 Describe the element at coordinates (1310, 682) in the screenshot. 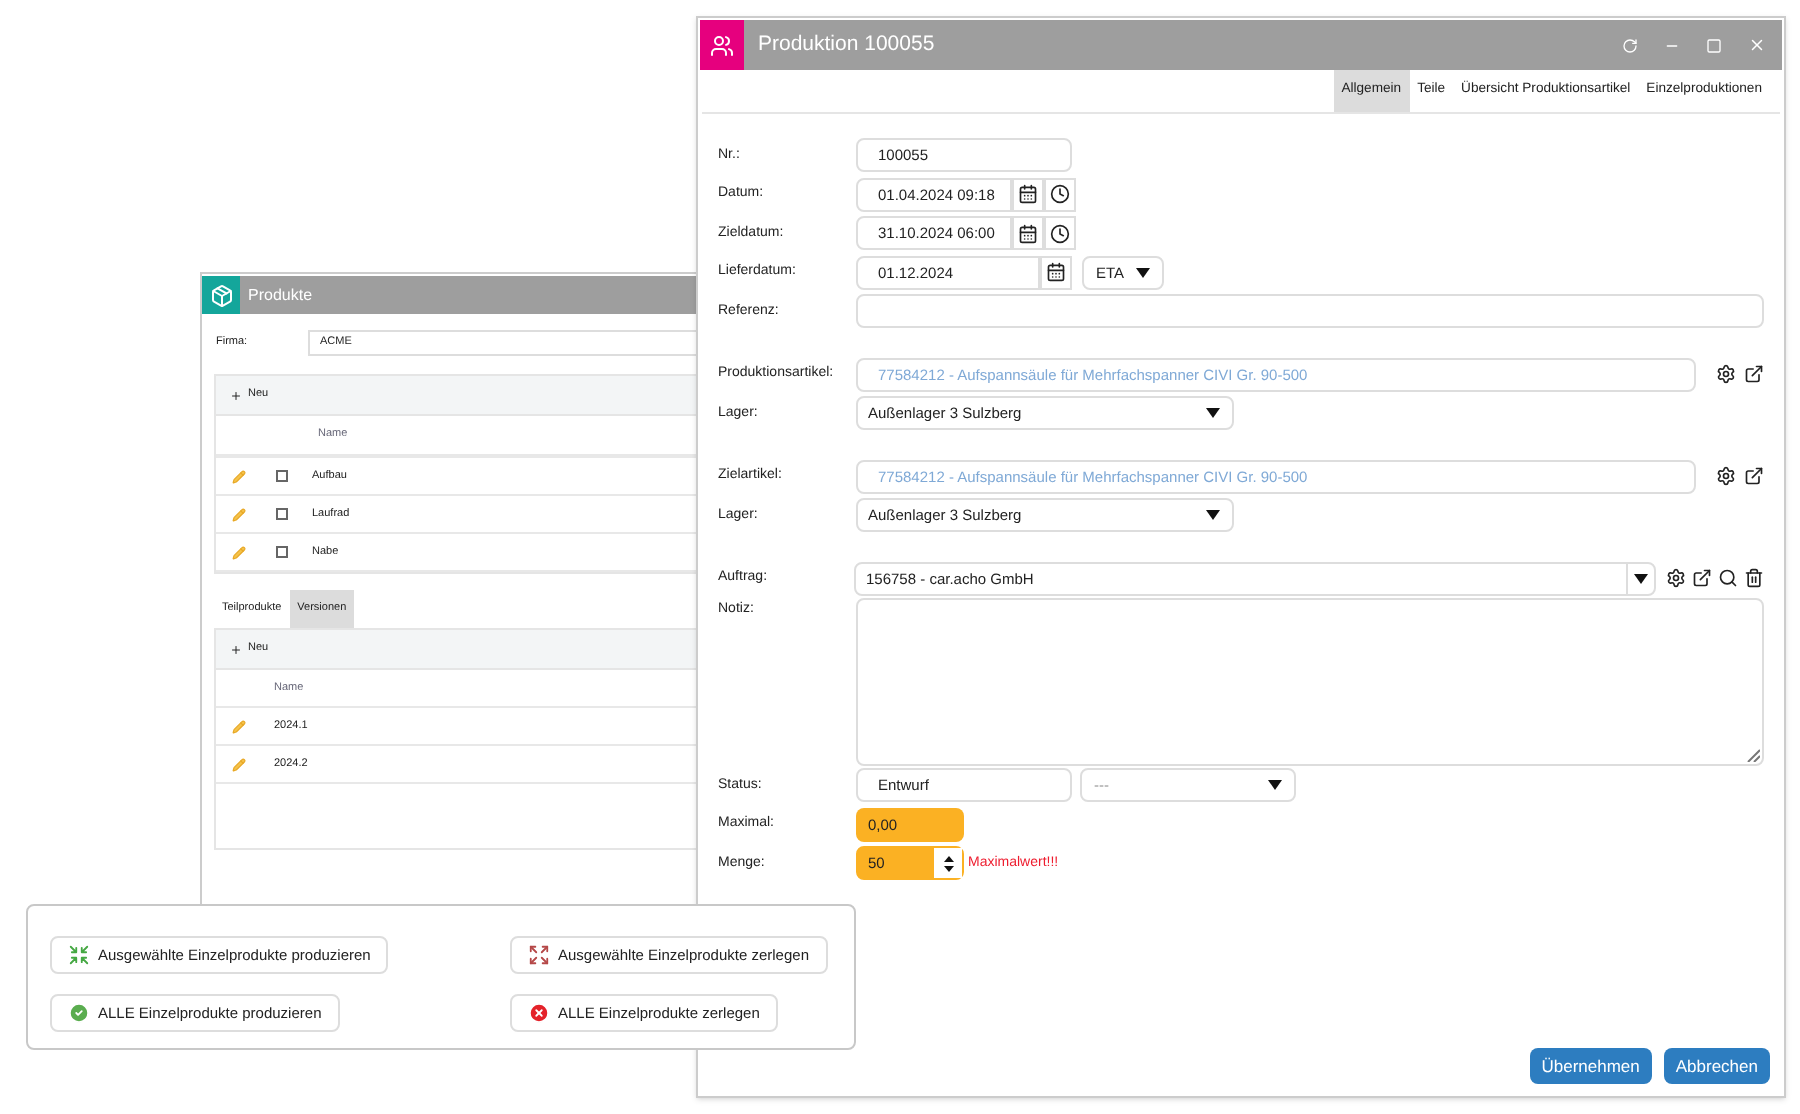

I see `notes-field` at that location.